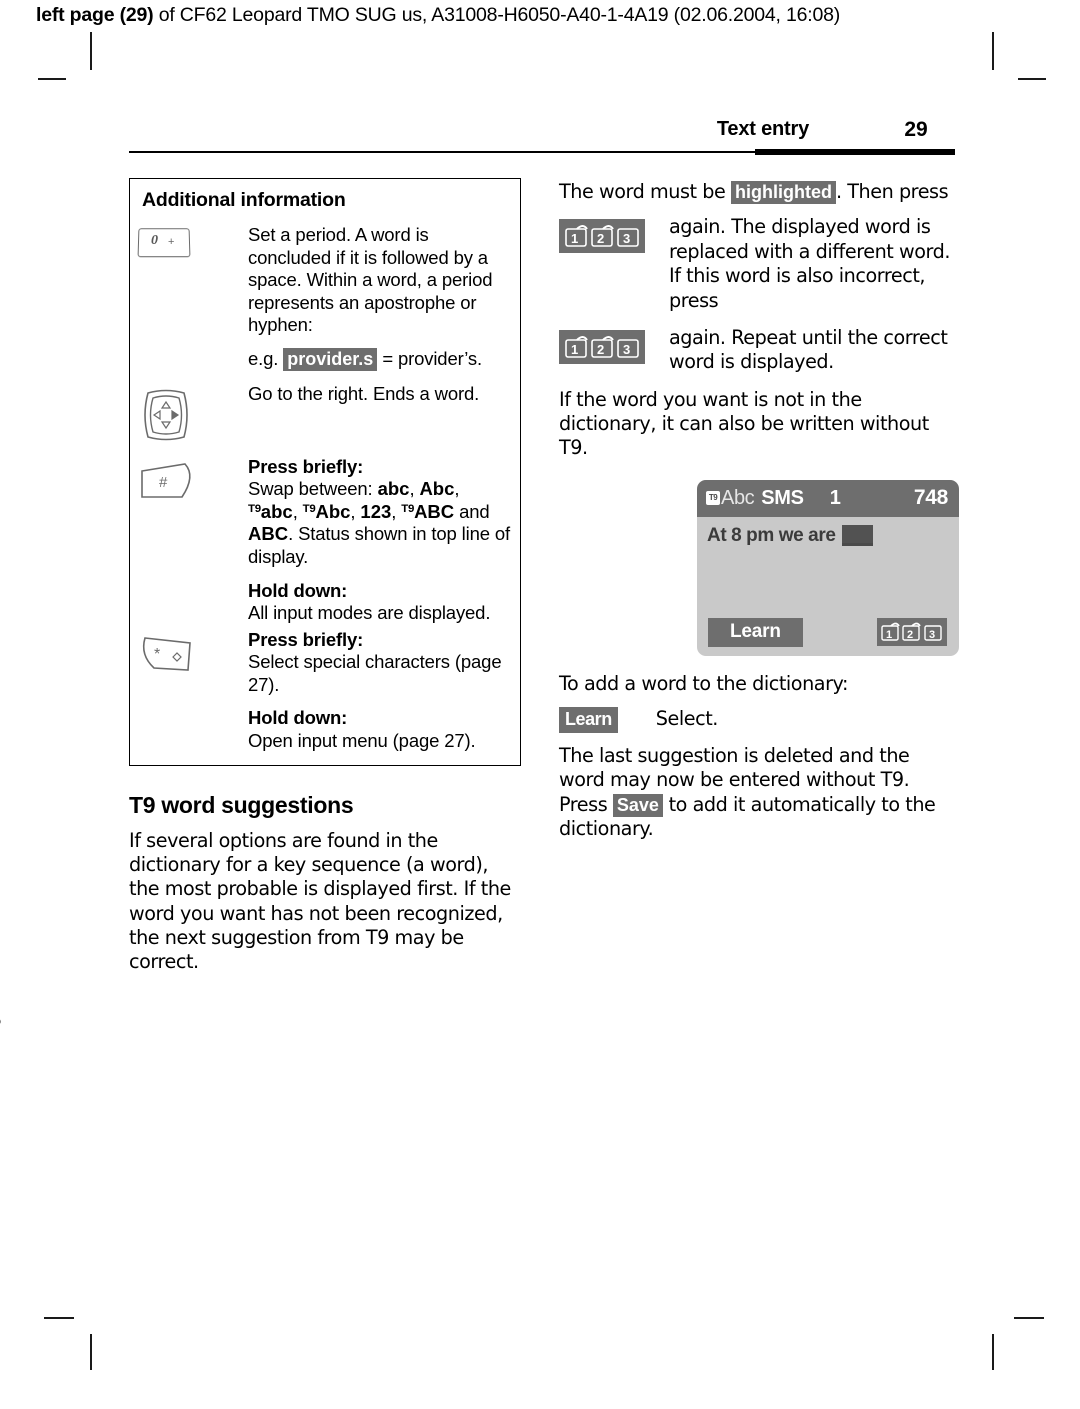 The image size is (1080, 1409). I want to click on mode-abc: abc, so click(393, 489).